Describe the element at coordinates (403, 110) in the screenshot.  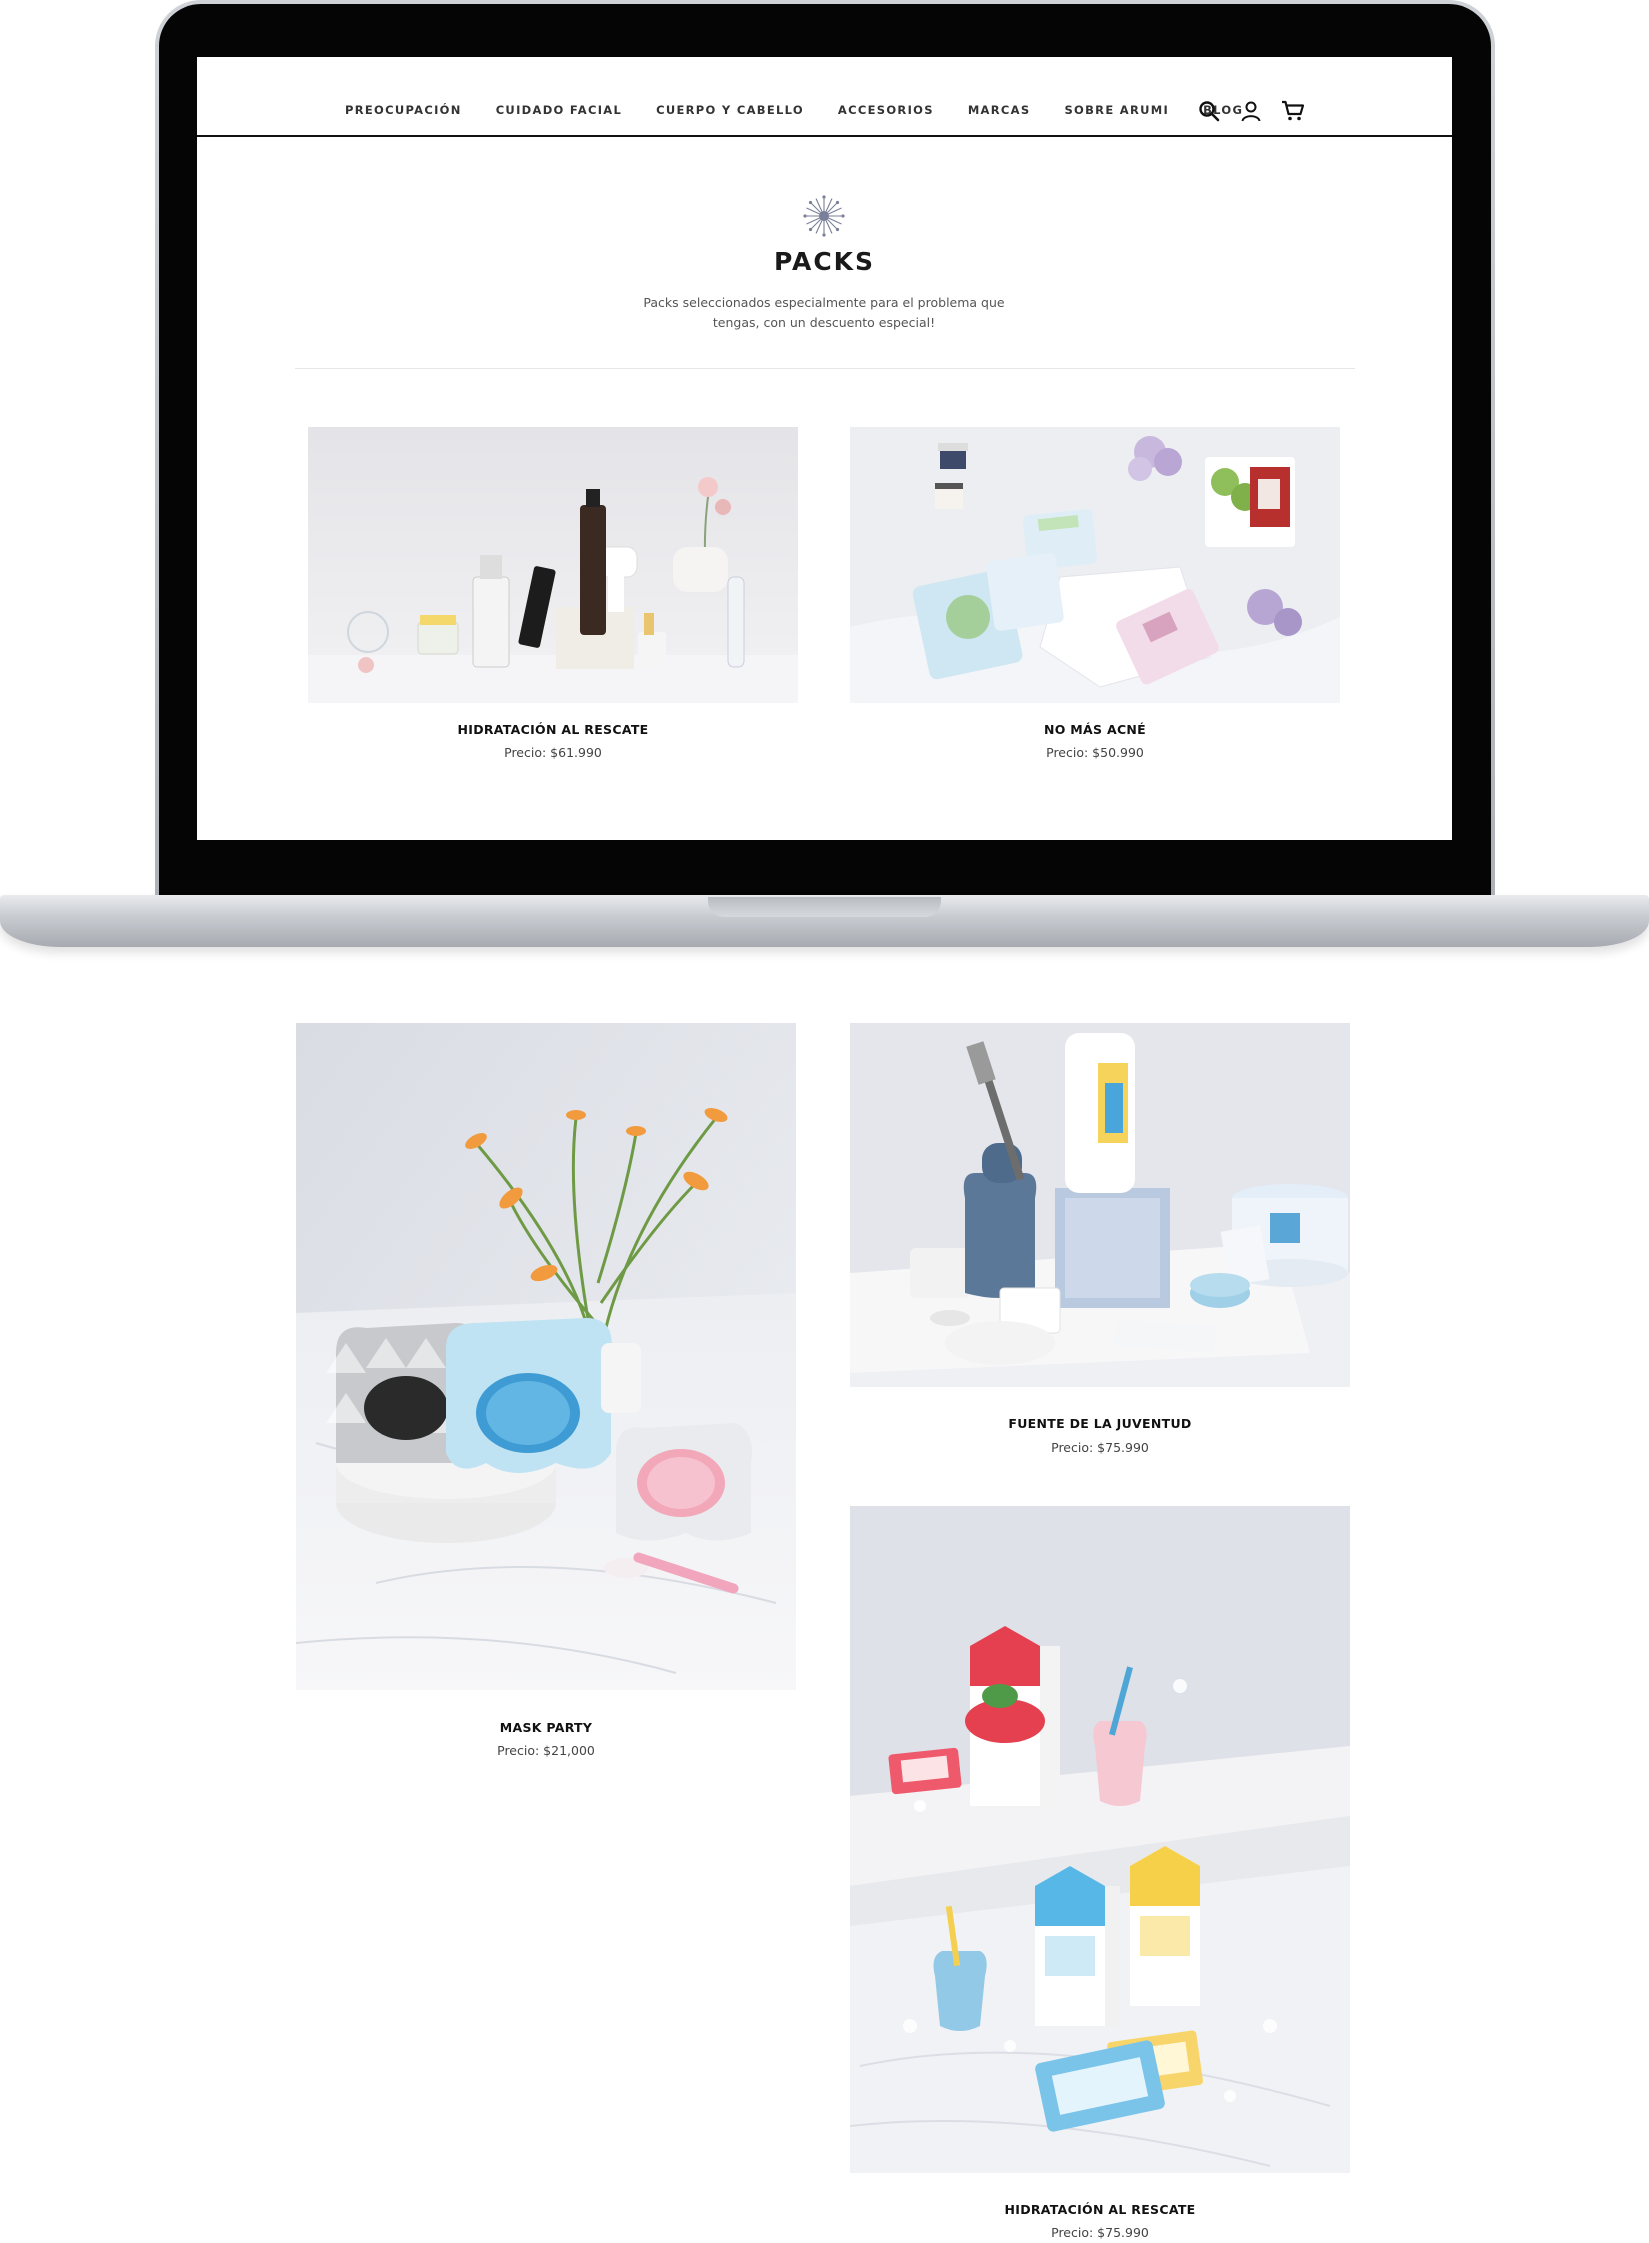
I see `nav-item-preocupacion: PREOCUPACIÓN` at that location.